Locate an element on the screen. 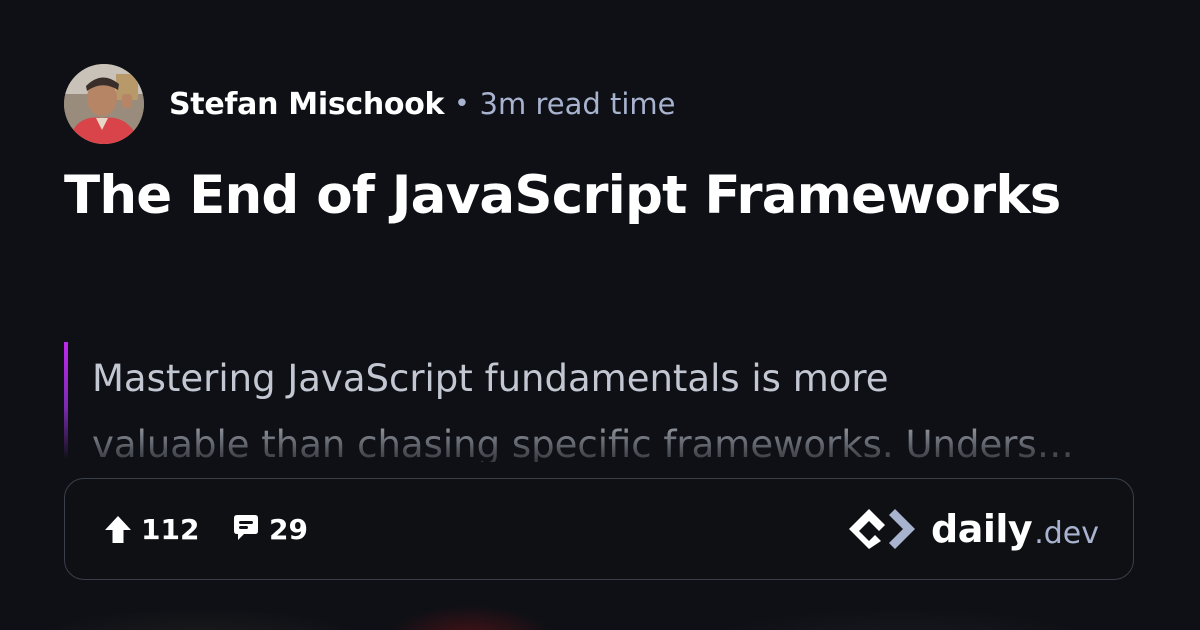 This screenshot has height=630, width=1200. comment-bubble-icon is located at coordinates (246, 527).